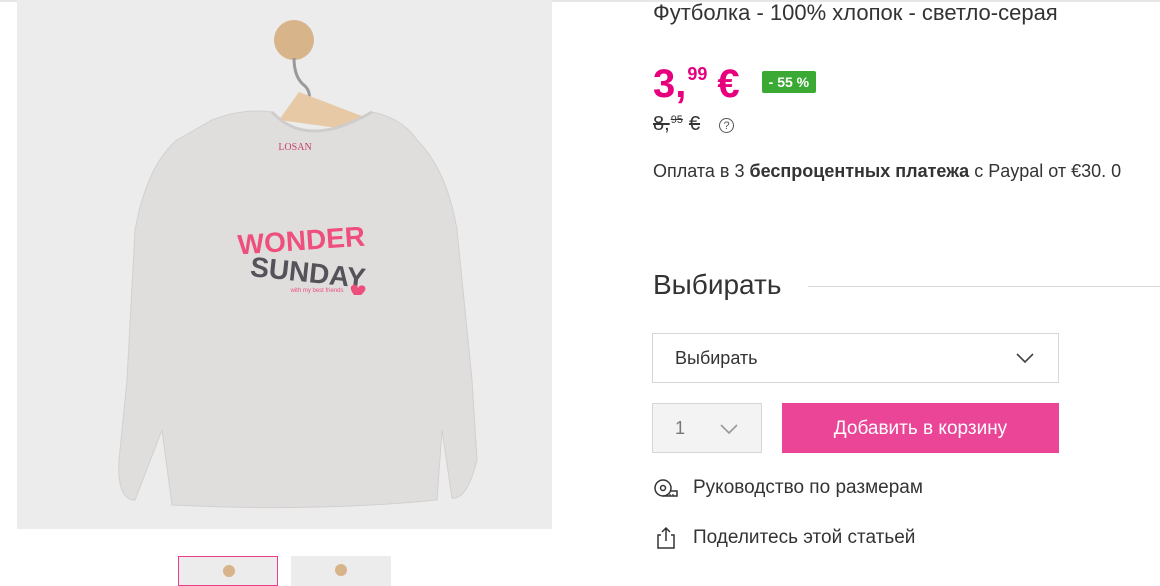 This screenshot has width=1160, height=586. What do you see at coordinates (697, 74) in the screenshot?
I see `price-decimal: 99` at bounding box center [697, 74].